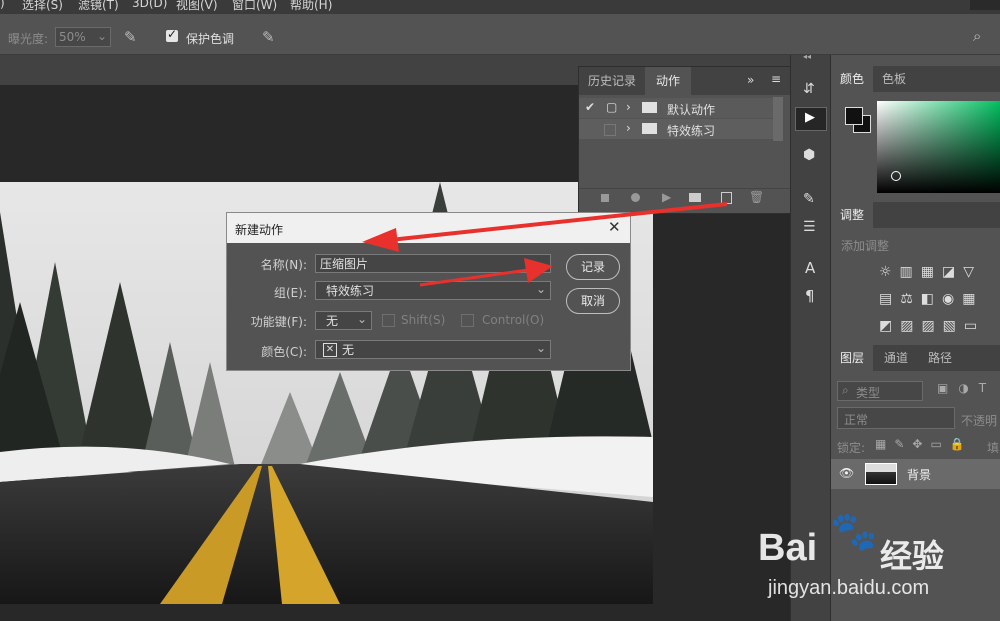 The width and height of the screenshot is (1000, 621). What do you see at coordinates (874, 563) in the screenshot?
I see `baidu-watermark: Bai 🐾 经验 jingyan.baidu.com` at bounding box center [874, 563].